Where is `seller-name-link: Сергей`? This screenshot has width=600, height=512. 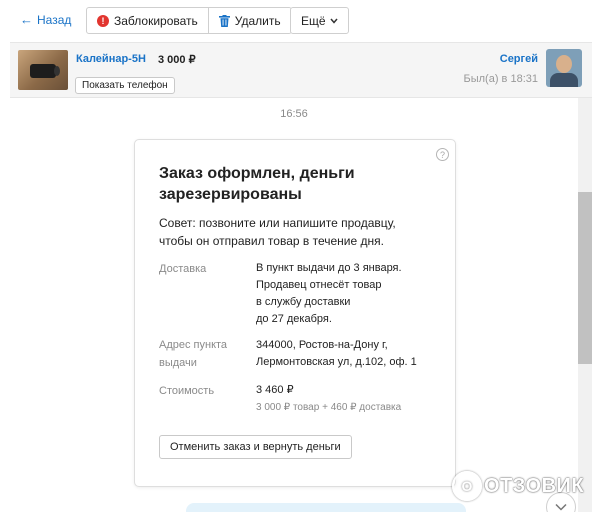
seller-name-link: Сергей is located at coordinates (519, 59).